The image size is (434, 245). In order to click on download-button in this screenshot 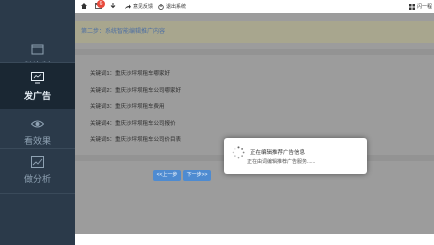, I will do `click(113, 6)`.